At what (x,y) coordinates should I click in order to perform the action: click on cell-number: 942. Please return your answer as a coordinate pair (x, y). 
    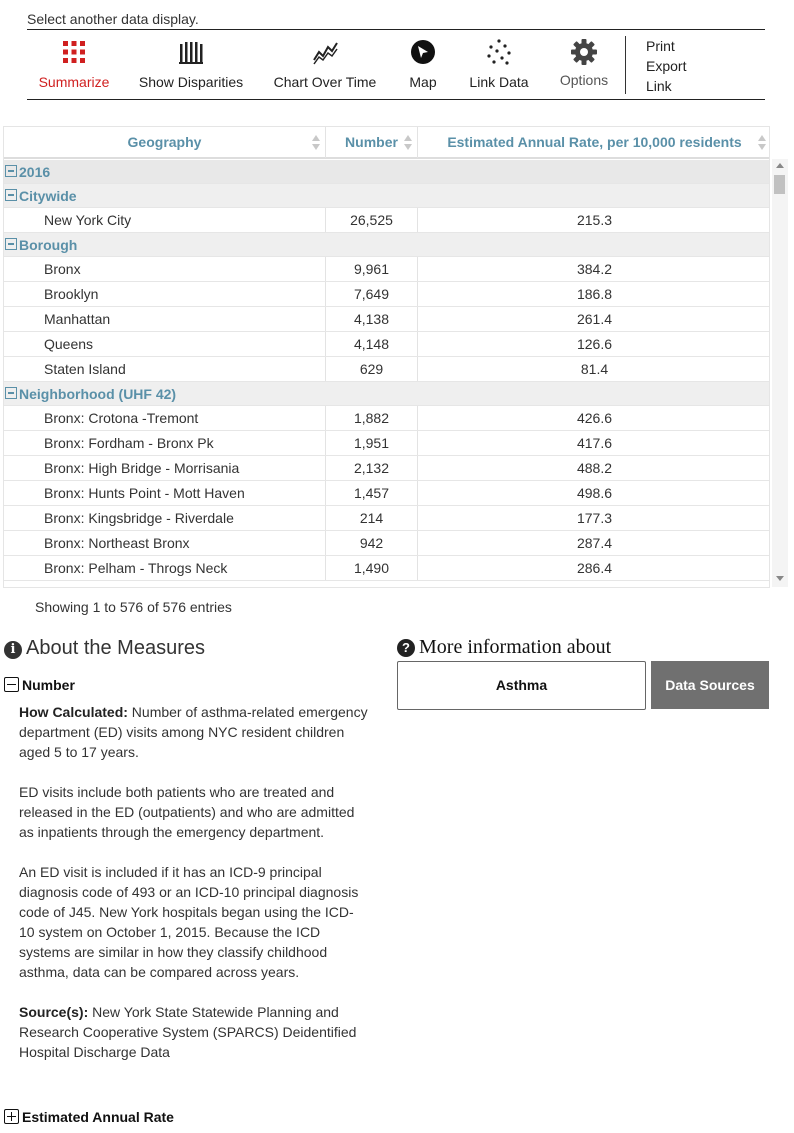
    Looking at the image, I should click on (372, 543).